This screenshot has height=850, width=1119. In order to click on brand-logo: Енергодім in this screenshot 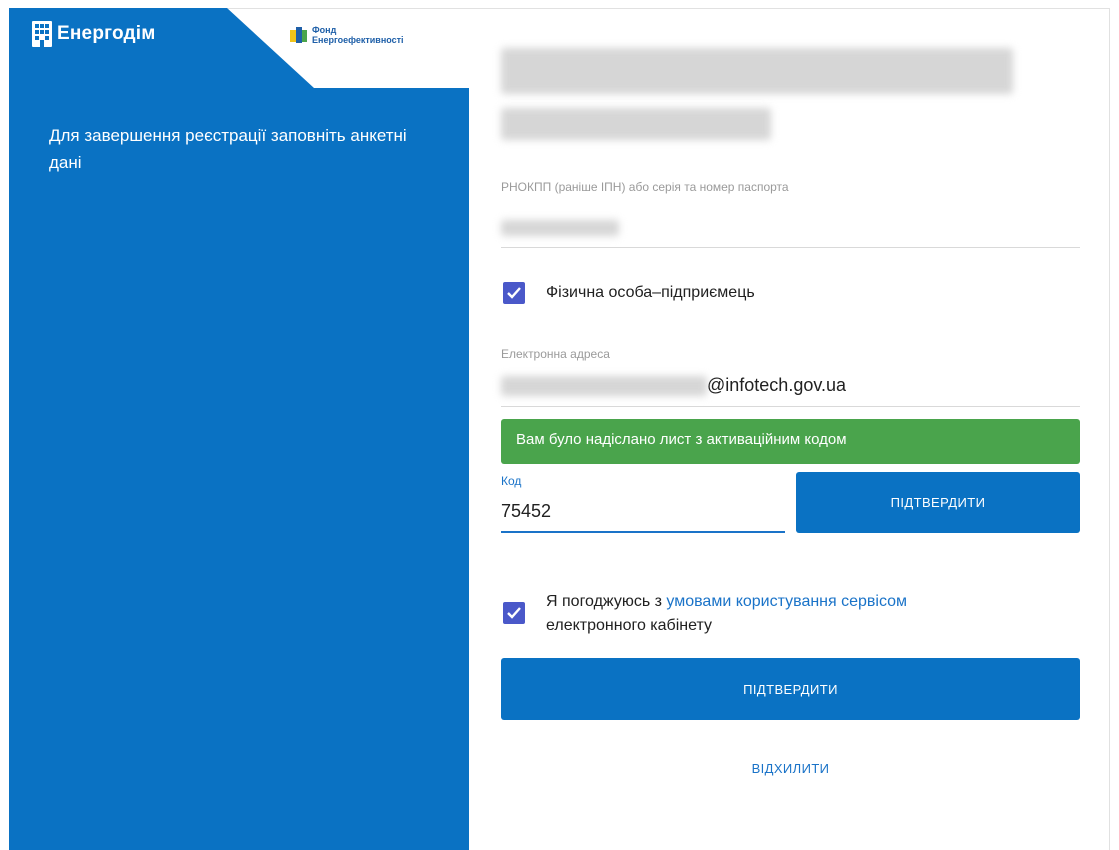, I will do `click(93, 34)`.